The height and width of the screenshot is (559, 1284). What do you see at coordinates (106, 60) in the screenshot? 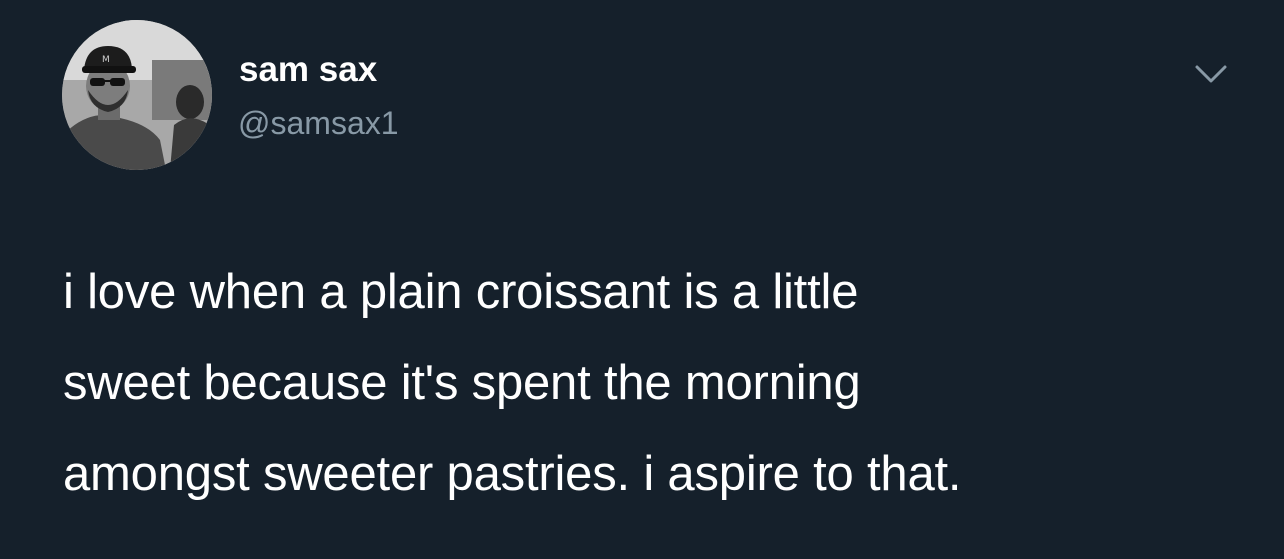
I see `svg-text: M` at bounding box center [106, 60].